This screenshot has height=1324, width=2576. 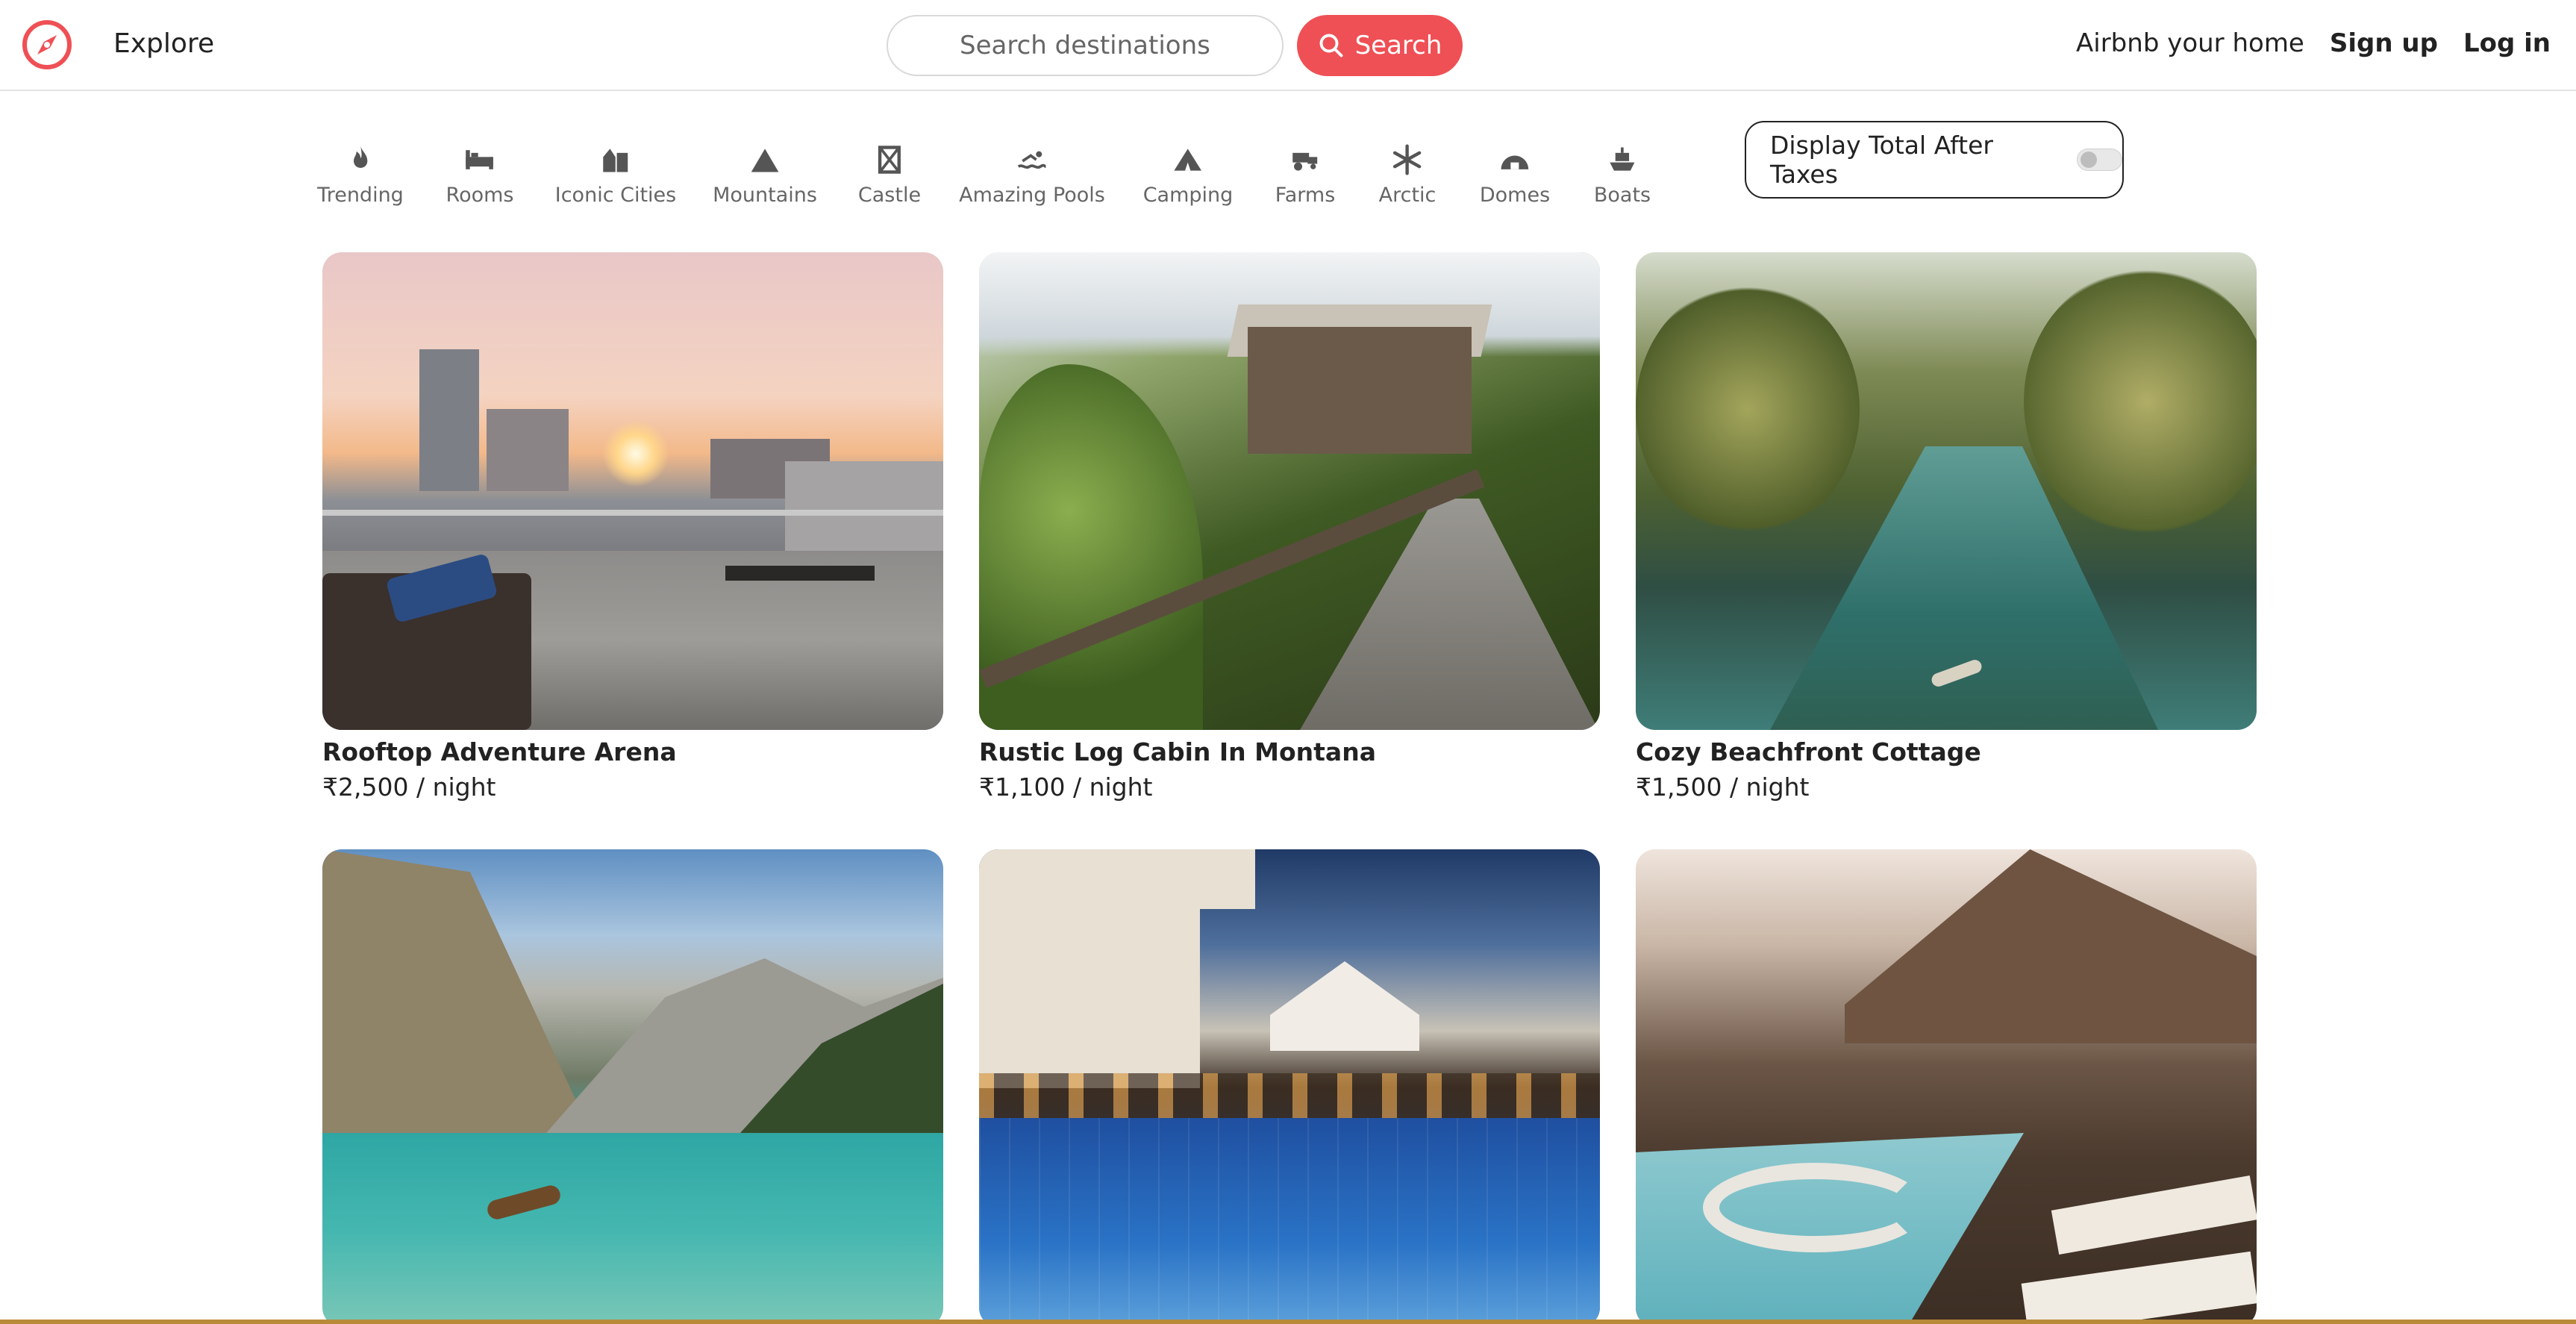 I want to click on ship-icon, so click(x=1622, y=159).